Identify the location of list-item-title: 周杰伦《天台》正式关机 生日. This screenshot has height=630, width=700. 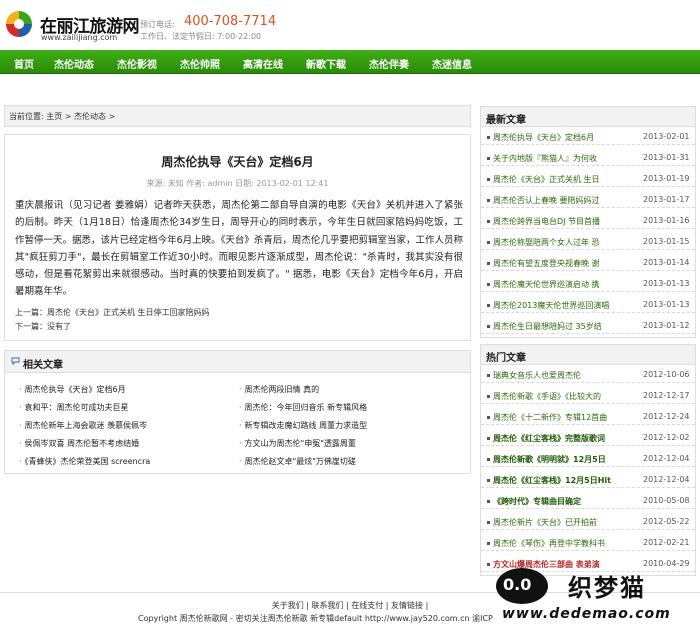
(543, 179).